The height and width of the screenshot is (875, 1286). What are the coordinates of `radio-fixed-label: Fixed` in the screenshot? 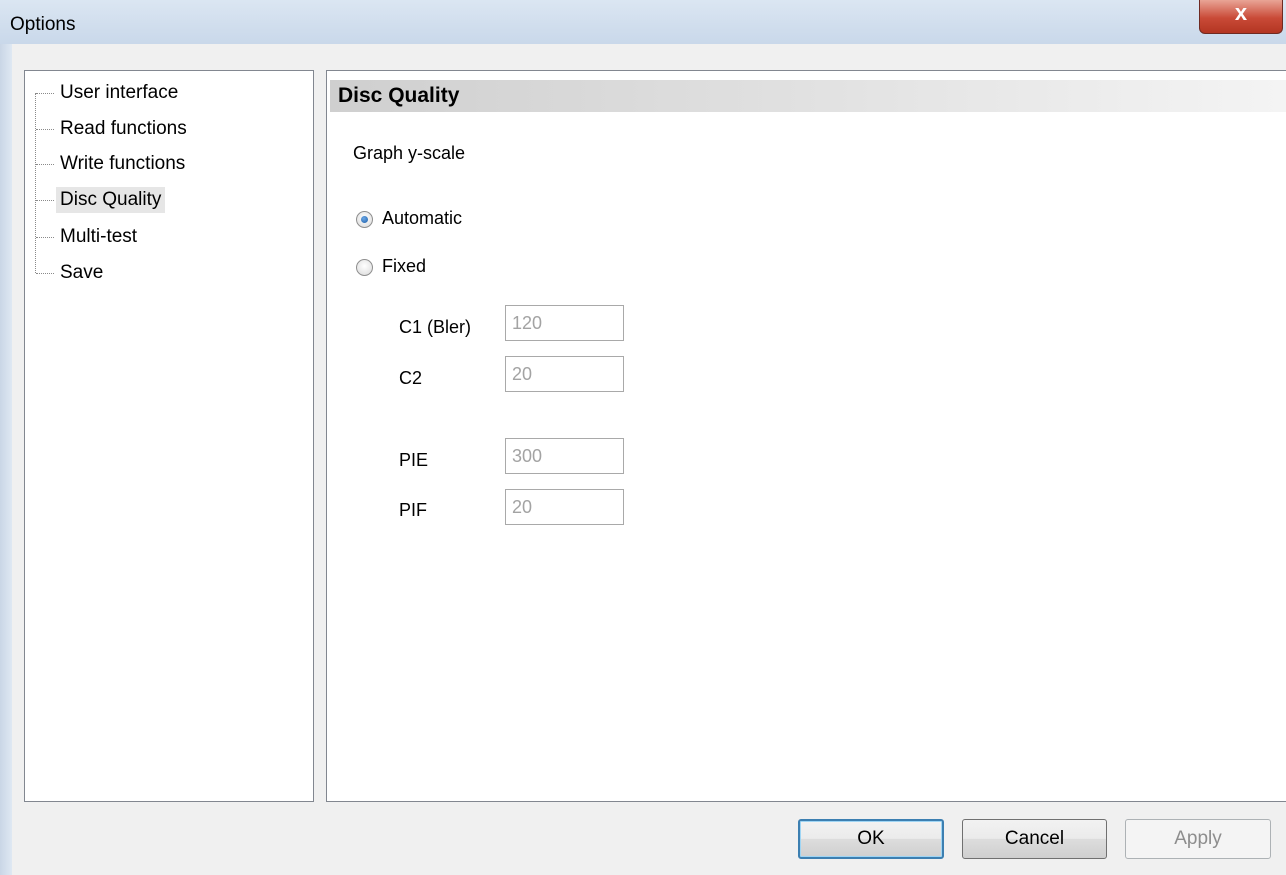 It's located at (404, 266).